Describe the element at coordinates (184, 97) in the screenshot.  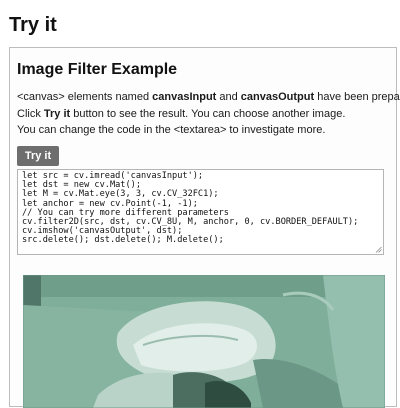
I see `canvas-input-name: canvasInput` at that location.